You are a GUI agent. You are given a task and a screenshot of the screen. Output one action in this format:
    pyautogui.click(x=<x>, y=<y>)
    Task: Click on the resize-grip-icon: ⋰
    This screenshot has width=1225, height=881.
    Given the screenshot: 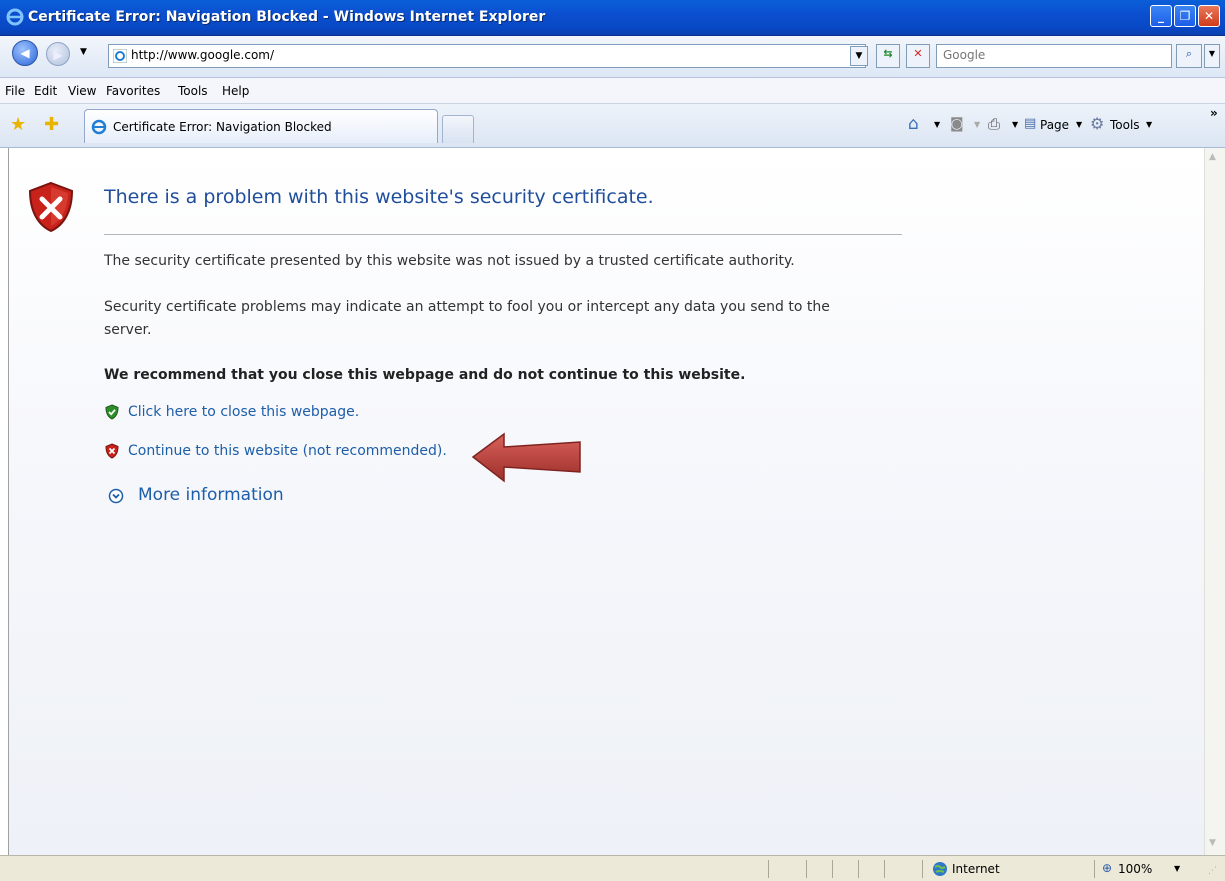 What is the action you would take?
    pyautogui.click(x=1212, y=871)
    